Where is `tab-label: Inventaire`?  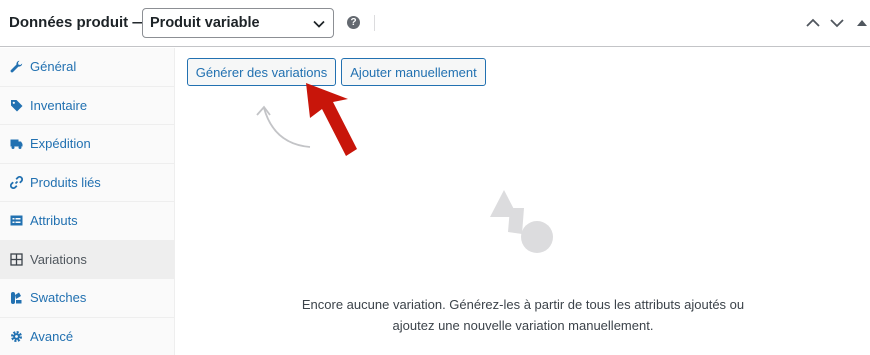 tab-label: Inventaire is located at coordinates (59, 105).